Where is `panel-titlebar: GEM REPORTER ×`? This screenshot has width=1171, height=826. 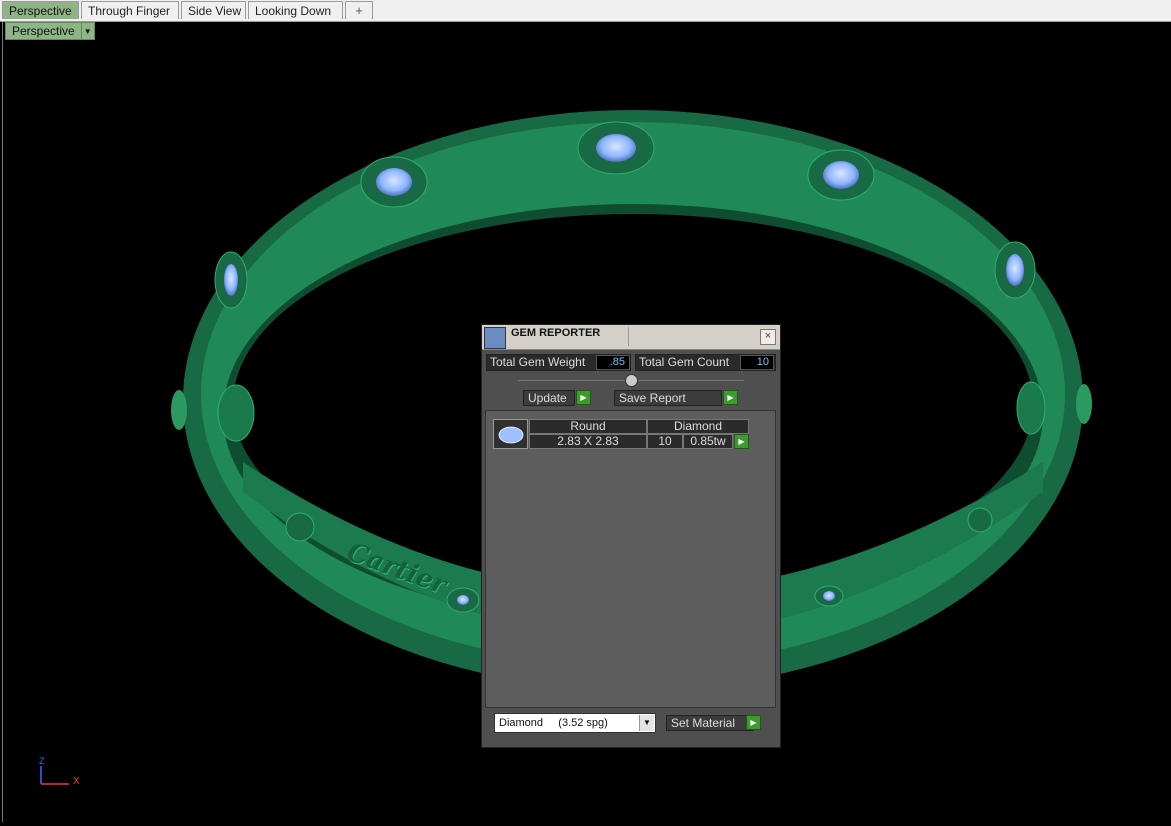
panel-titlebar: GEM REPORTER × is located at coordinates (631, 337).